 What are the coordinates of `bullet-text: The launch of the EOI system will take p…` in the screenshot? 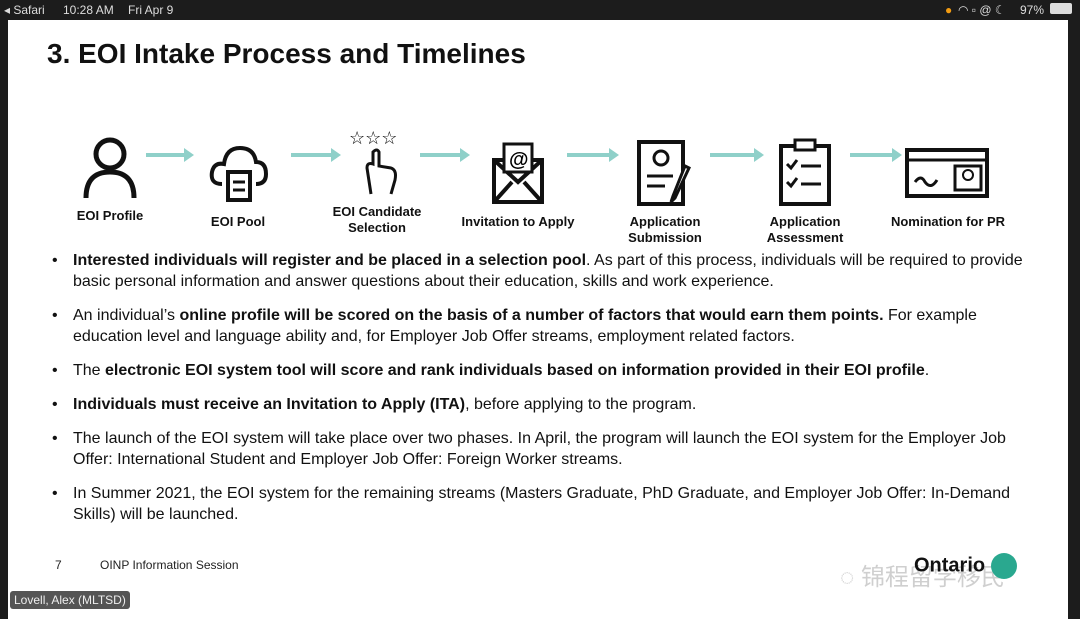 It's located at (539, 449).